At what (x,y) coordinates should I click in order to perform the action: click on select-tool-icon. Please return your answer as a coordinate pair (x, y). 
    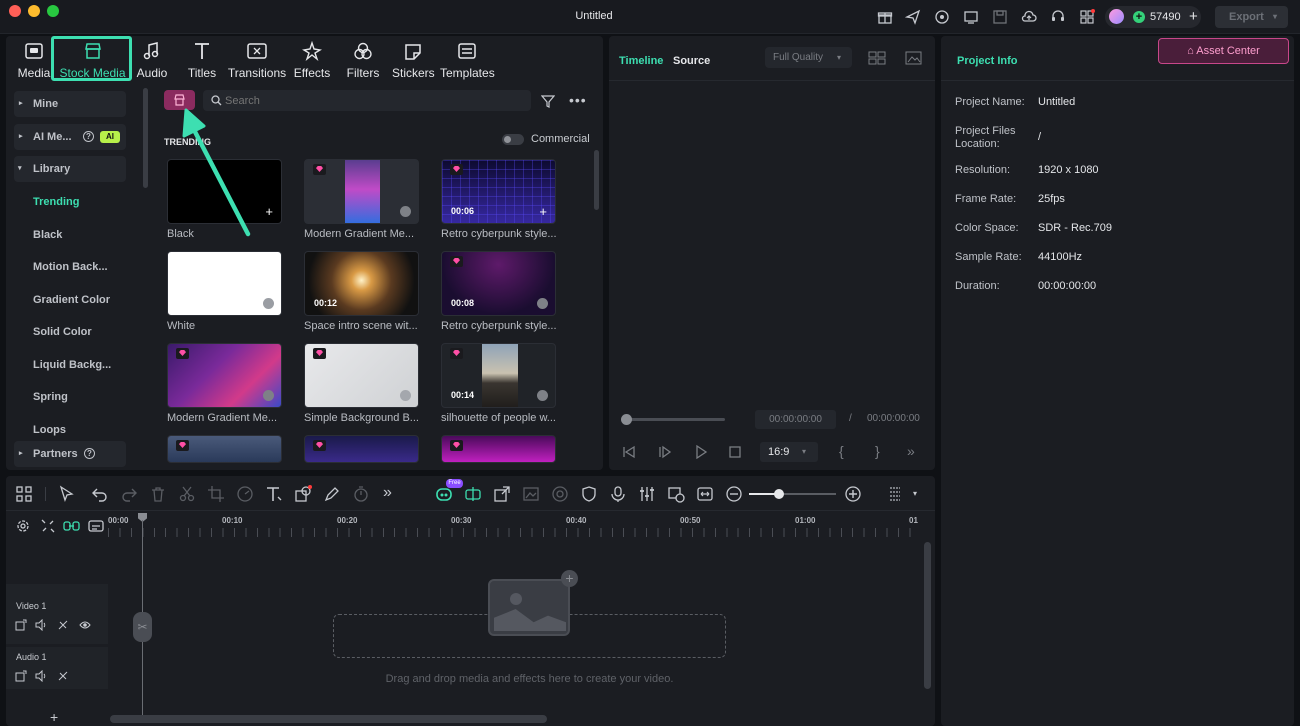
    Looking at the image, I should click on (67, 494).